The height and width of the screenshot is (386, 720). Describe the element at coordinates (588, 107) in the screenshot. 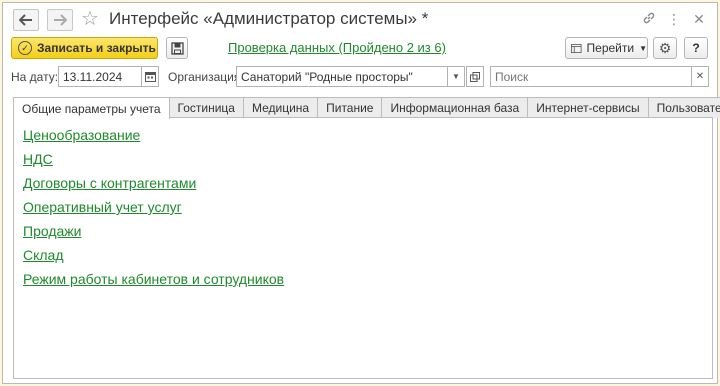

I see `tab-internet-services: Интернет-сервисы` at that location.